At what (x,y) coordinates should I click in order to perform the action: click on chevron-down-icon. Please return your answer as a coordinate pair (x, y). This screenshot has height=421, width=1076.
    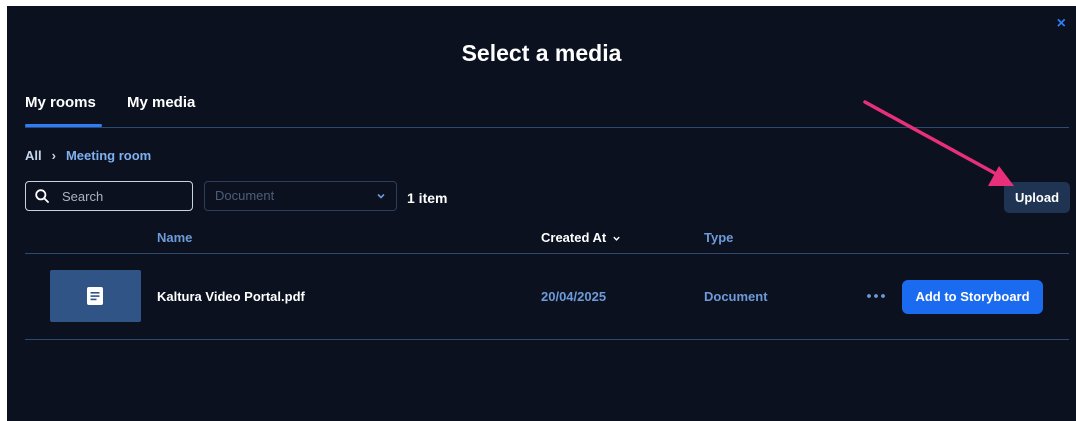
    Looking at the image, I should click on (381, 196).